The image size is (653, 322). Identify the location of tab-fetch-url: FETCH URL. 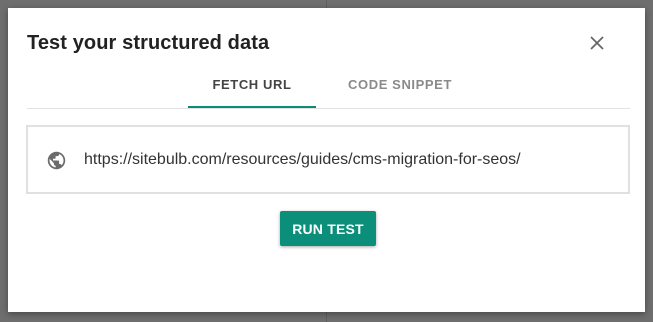
(252, 87).